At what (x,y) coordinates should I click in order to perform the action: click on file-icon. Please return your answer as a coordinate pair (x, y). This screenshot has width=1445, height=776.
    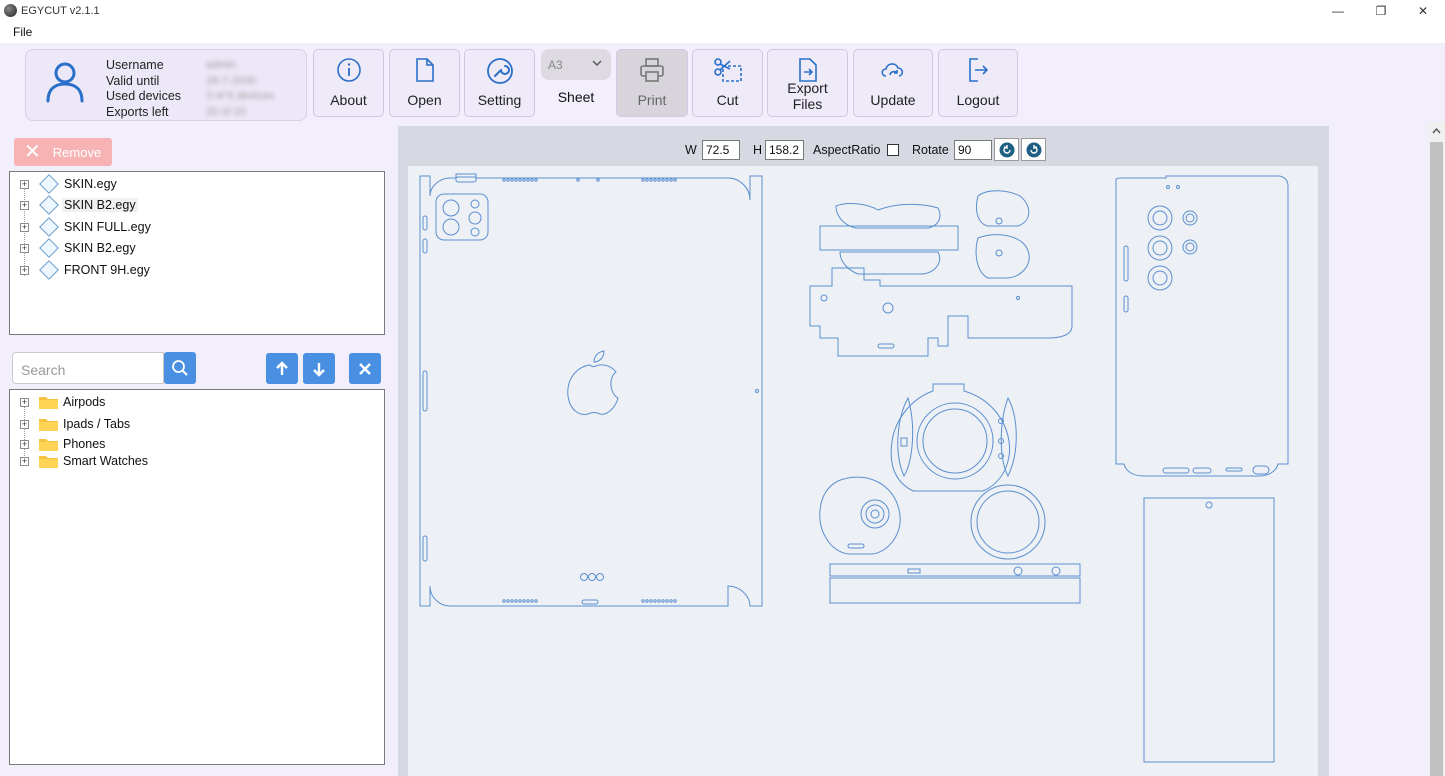
    Looking at the image, I should click on (424, 70).